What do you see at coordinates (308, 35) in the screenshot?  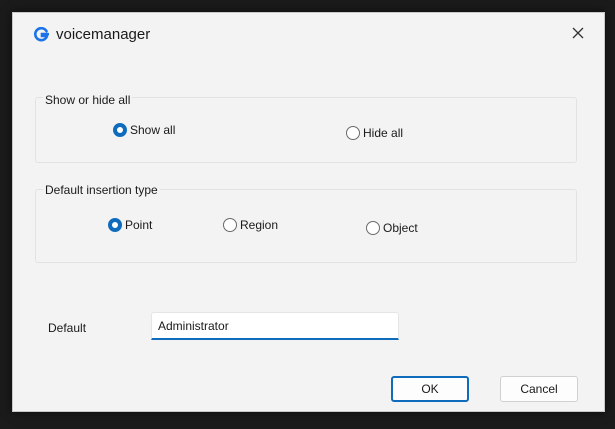 I see `title-bar: voicemanager` at bounding box center [308, 35].